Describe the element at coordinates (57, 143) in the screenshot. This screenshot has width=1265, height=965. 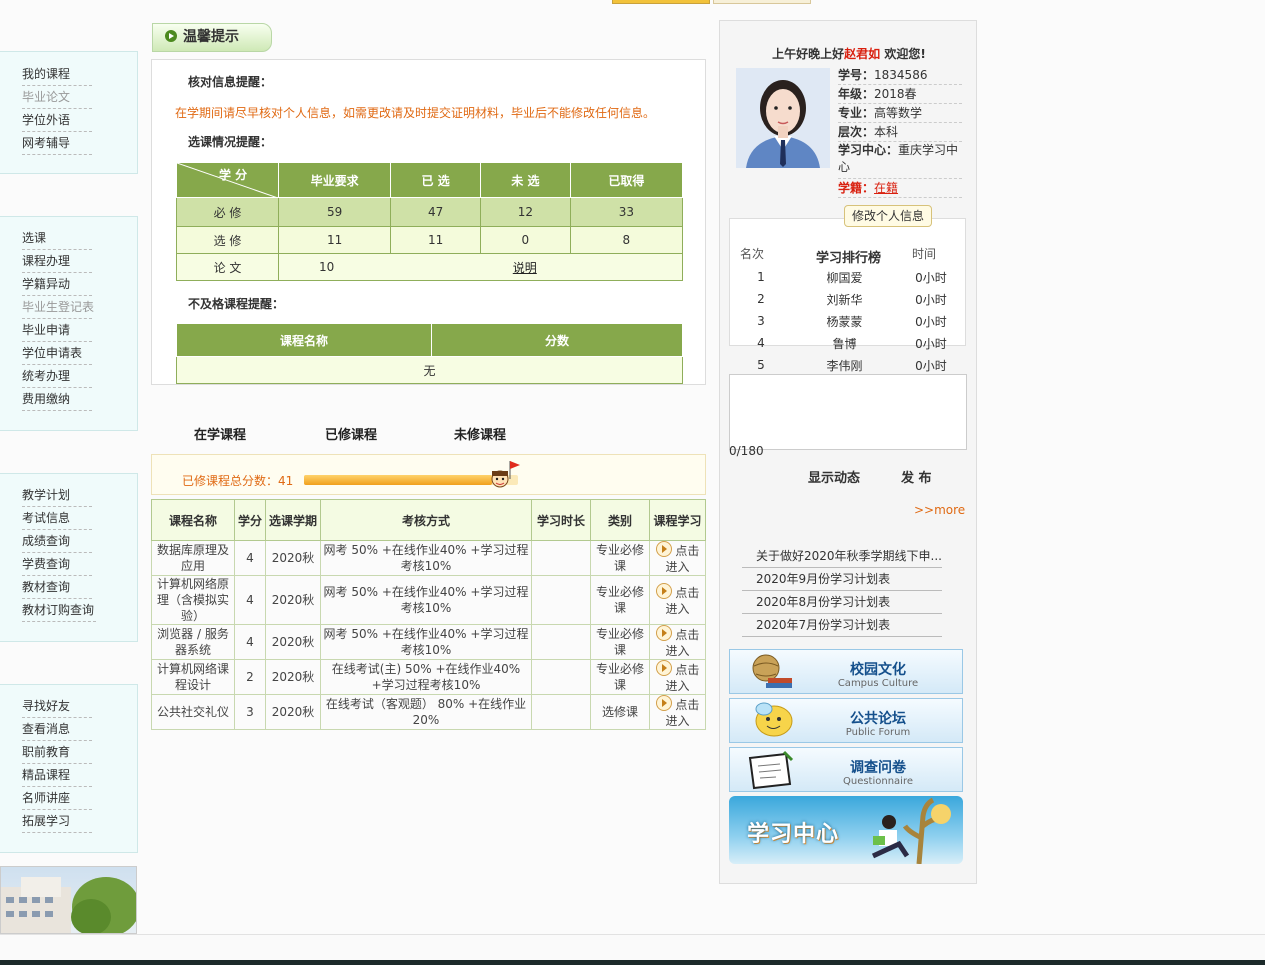
I see `nav-item: 网考辅导` at that location.